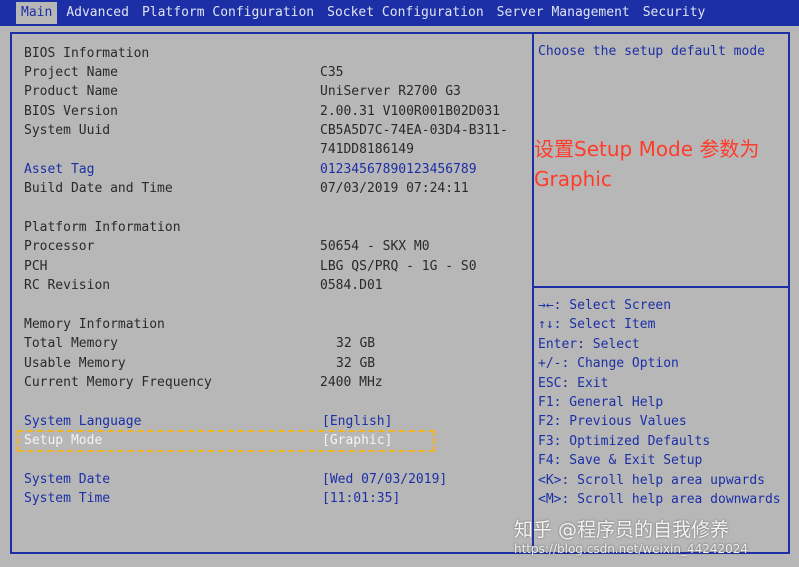 The image size is (799, 567). Describe the element at coordinates (651, 480) in the screenshot. I see `key-help-item: <K>: Scroll help area upwards` at that location.